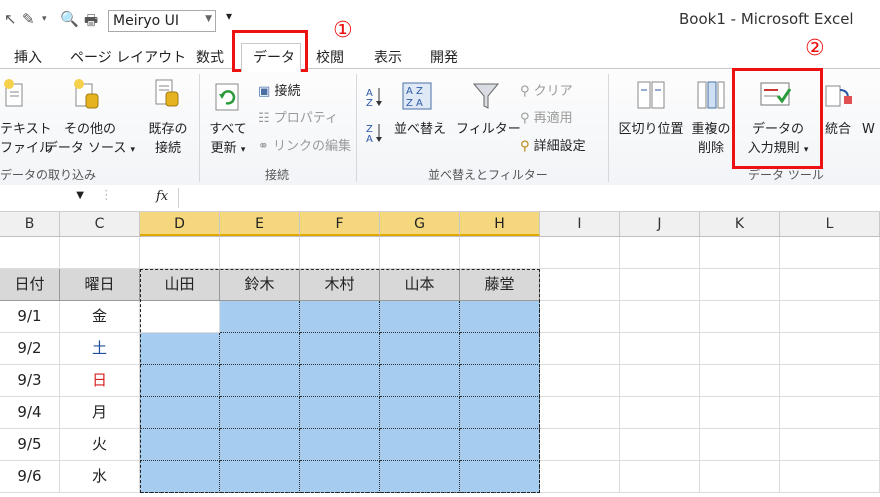 The width and height of the screenshot is (880, 497). I want to click on edit-links-button: ⚭ リンクの編集, so click(304, 144).